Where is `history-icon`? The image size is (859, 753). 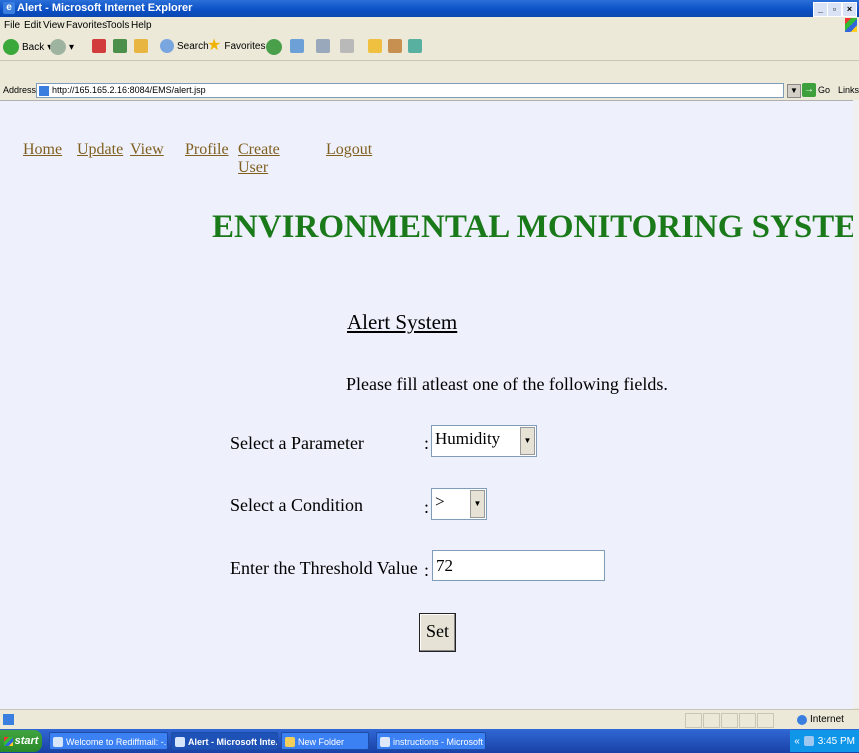
history-icon is located at coordinates (297, 46).